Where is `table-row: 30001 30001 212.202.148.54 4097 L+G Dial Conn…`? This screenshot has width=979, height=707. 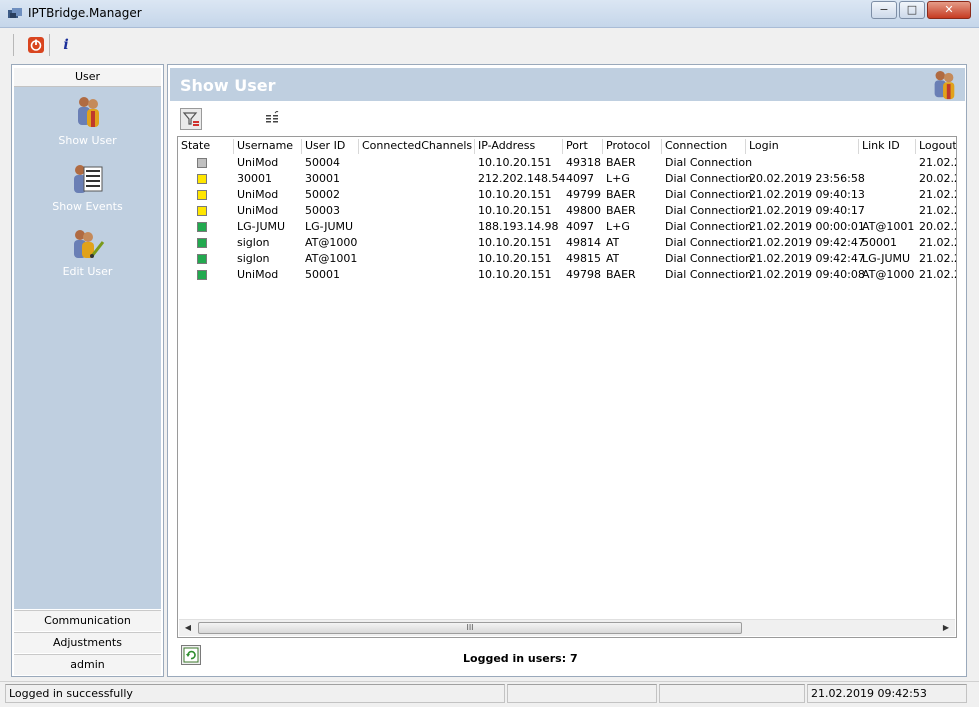 table-row: 30001 30001 212.202.148.54 4097 L+G Dial Conn… is located at coordinates (567, 179).